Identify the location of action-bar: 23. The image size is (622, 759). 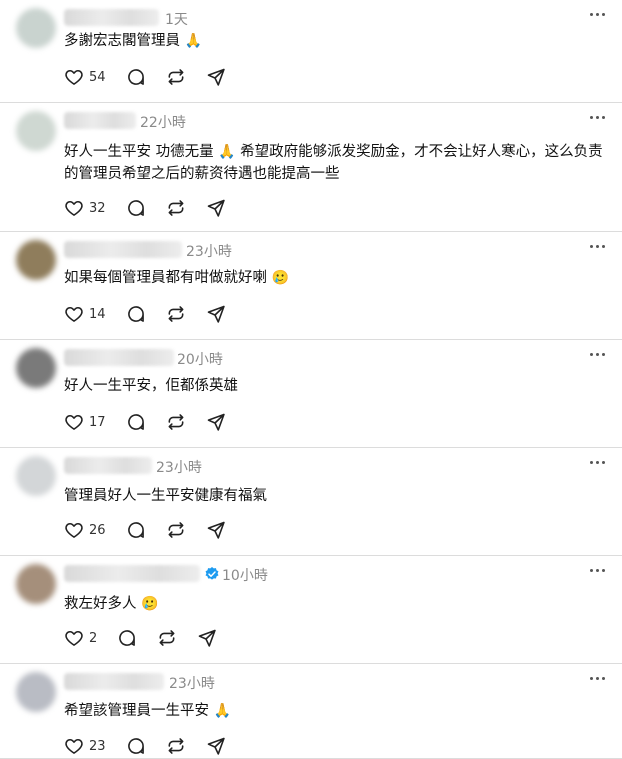
(155, 746).